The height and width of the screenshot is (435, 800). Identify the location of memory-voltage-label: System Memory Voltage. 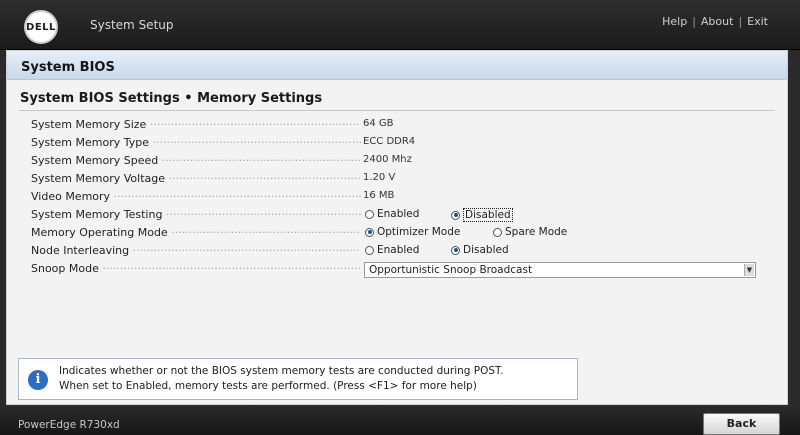
(196, 178).